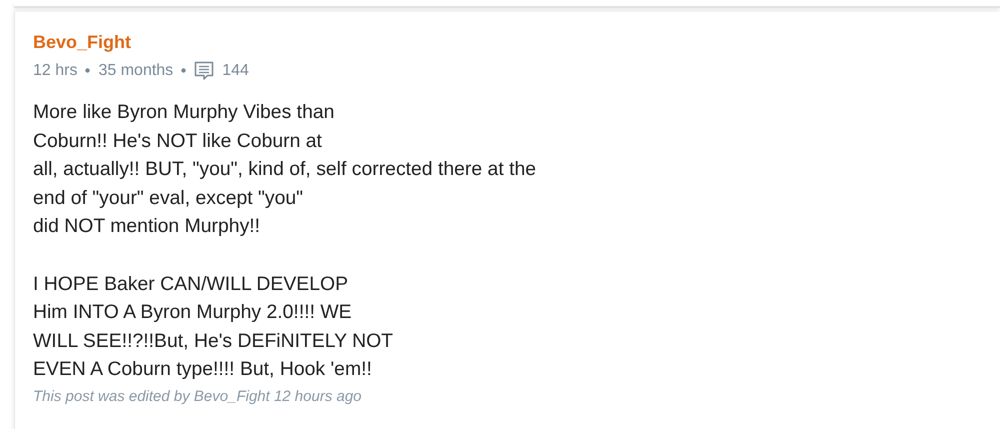  I want to click on comment-icon, so click(204, 71).